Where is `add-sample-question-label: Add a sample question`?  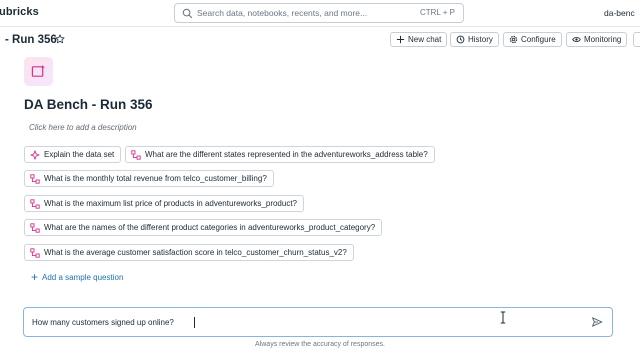
add-sample-question-label: Add a sample question is located at coordinates (83, 277).